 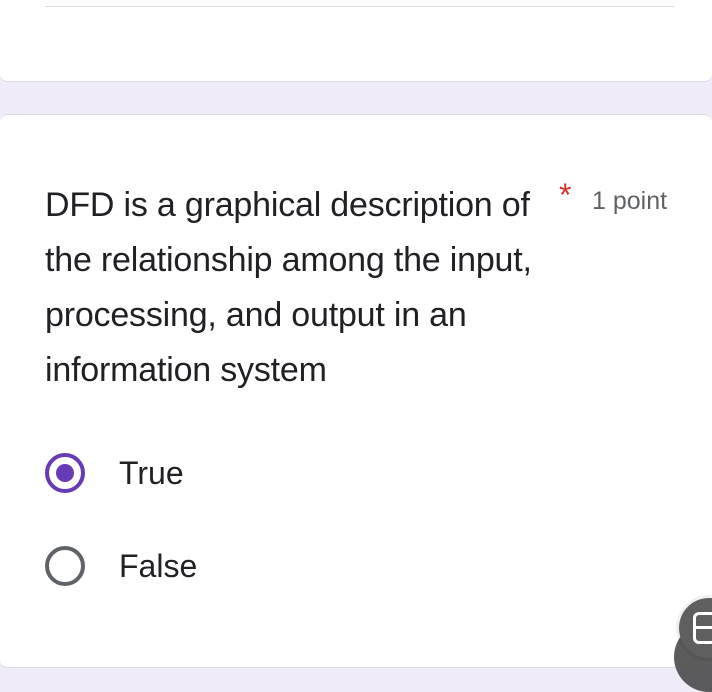 I want to click on divider, so click(x=359, y=6).